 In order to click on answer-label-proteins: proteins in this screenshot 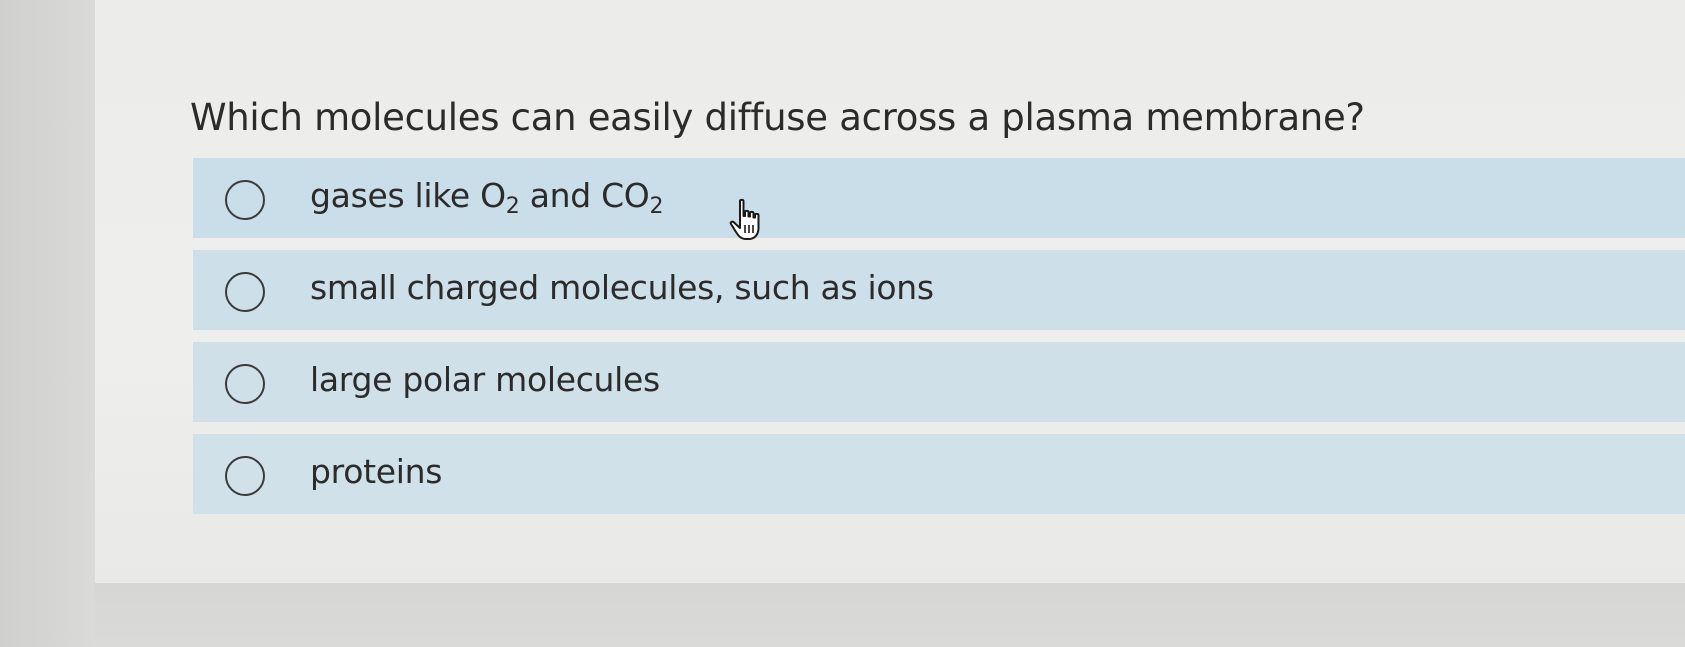, I will do `click(376, 471)`.